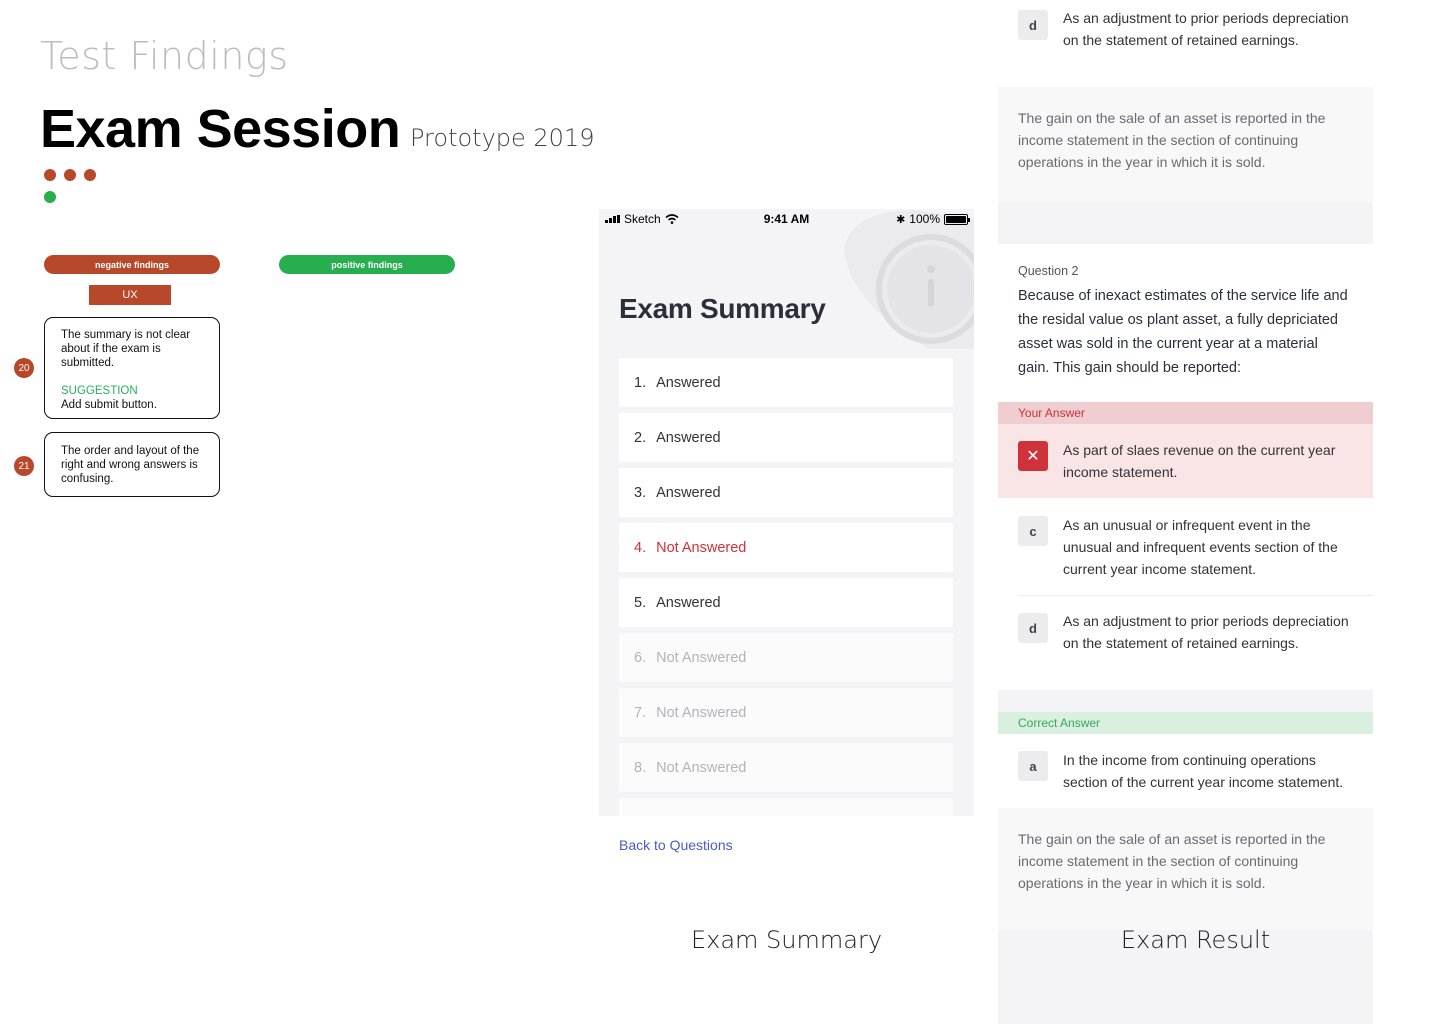 The width and height of the screenshot is (1440, 1024). I want to click on screen-caption: Exam Result, so click(1195, 940).